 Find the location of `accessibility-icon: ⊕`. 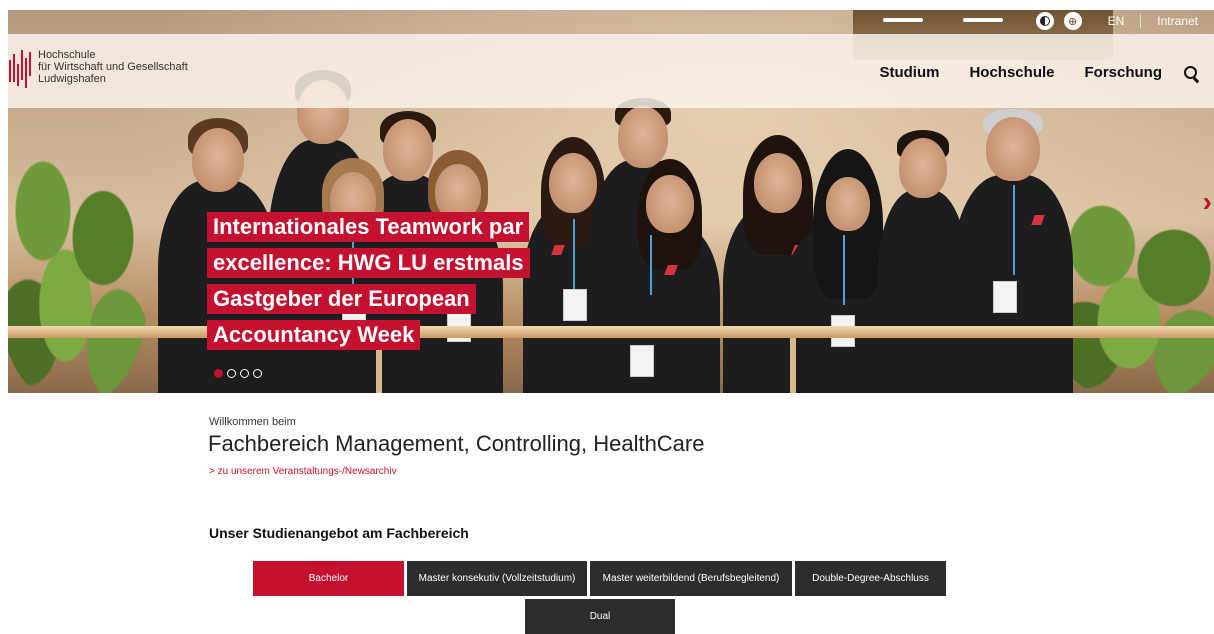

accessibility-icon: ⊕ is located at coordinates (1072, 21).